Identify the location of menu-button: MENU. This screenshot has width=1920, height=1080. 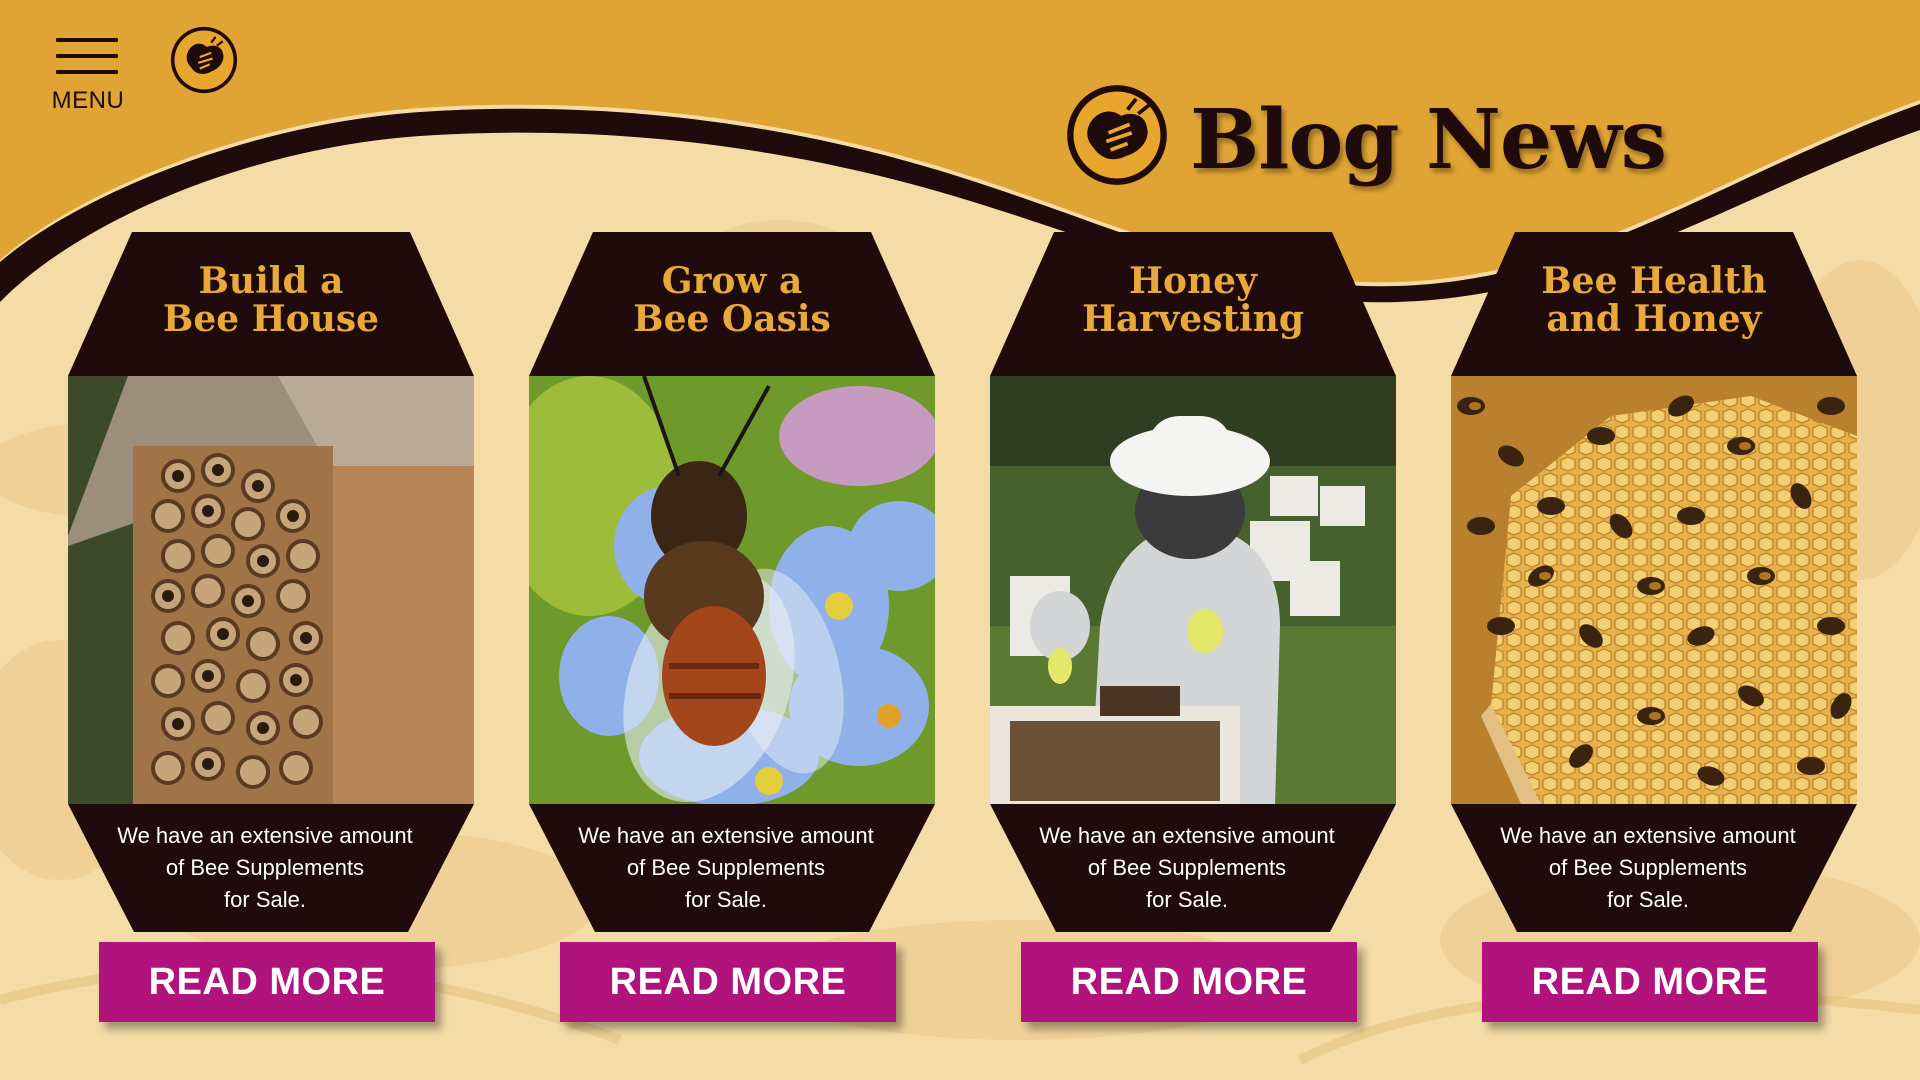
(88, 77).